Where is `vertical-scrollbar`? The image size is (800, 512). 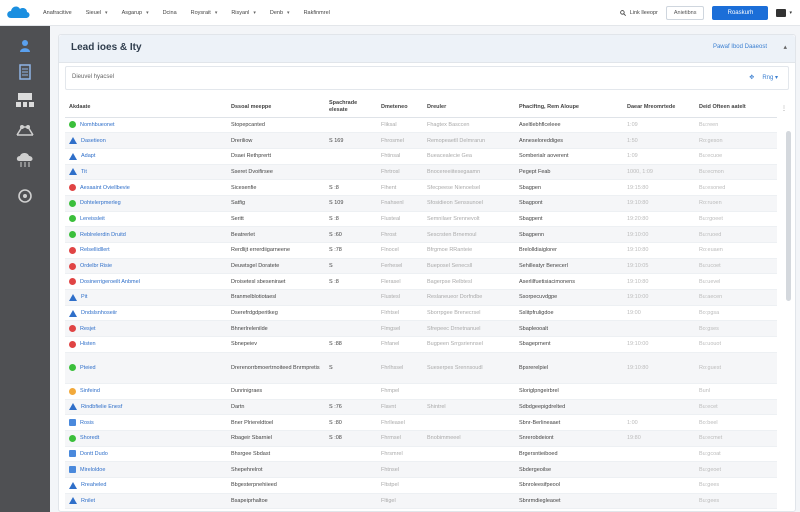
vertical-scrollbar is located at coordinates (788, 216).